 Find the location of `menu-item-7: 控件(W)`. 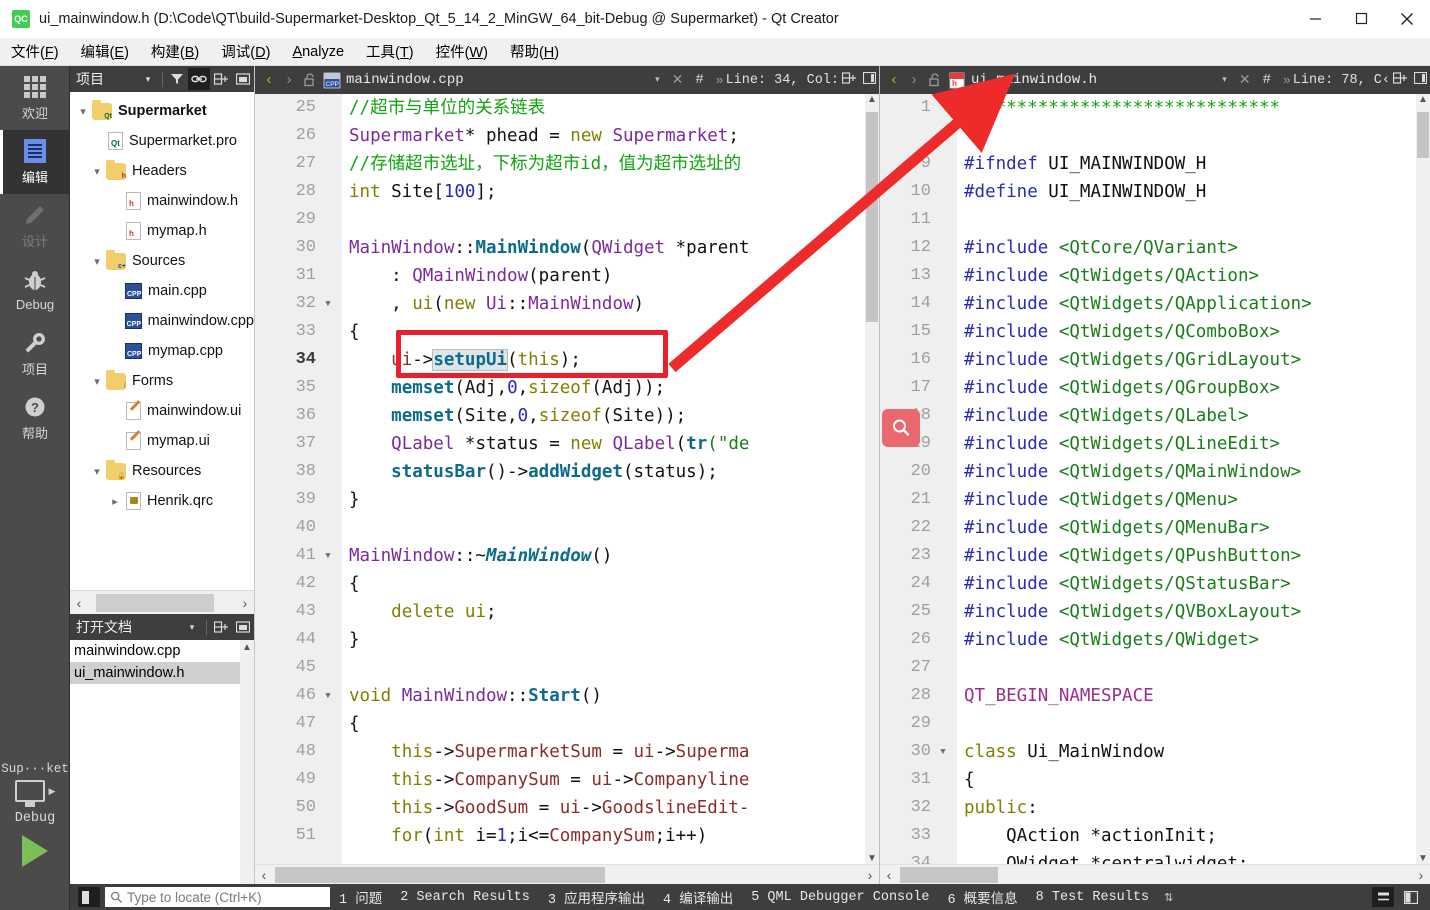

menu-item-7: 控件(W) is located at coordinates (462, 51).